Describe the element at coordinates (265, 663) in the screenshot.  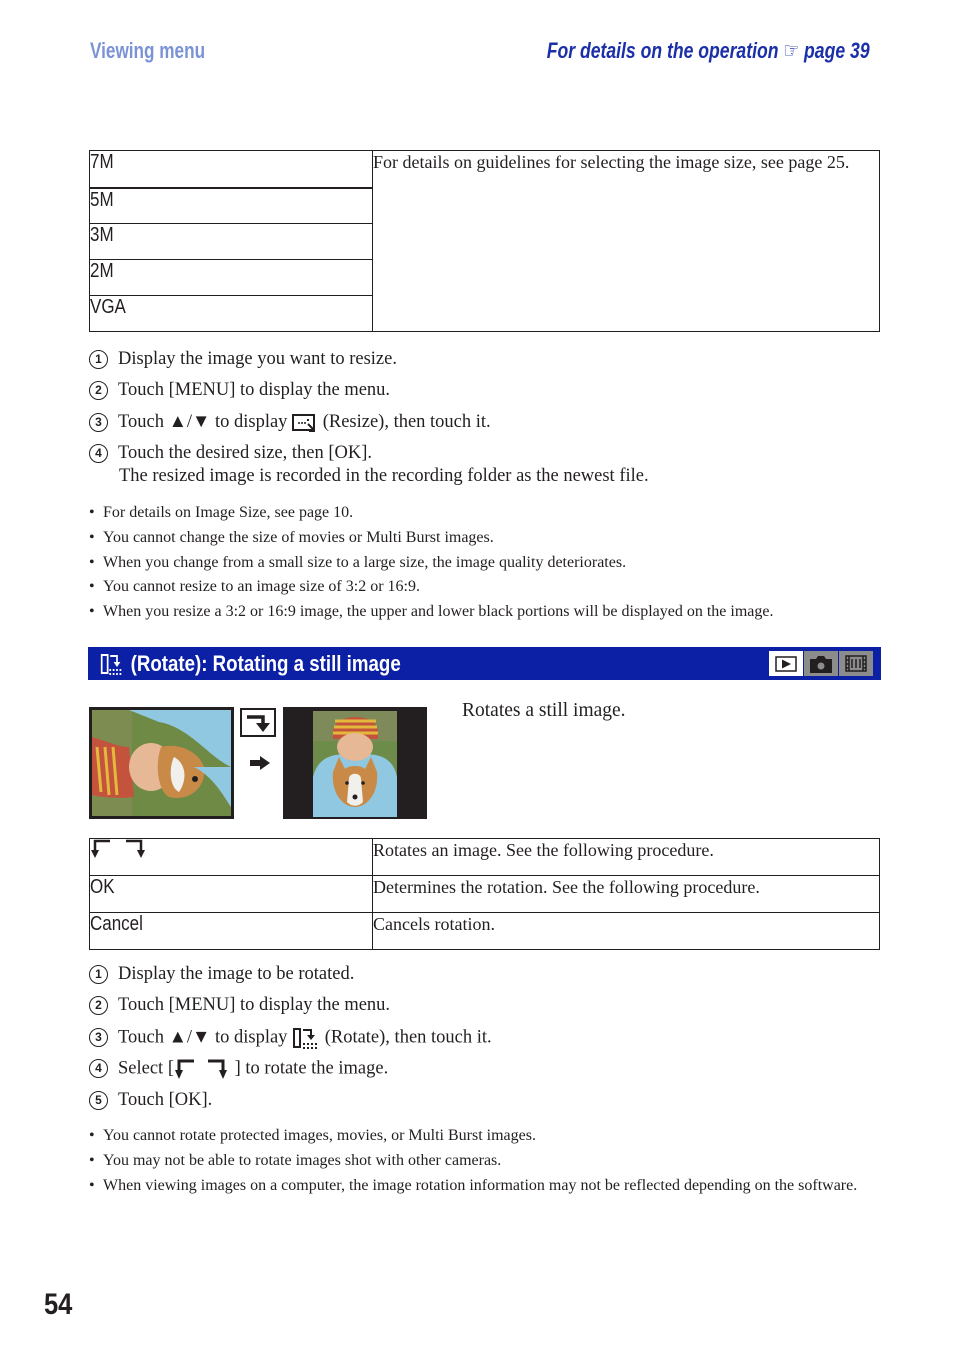
I see `section-title-text: (Rotate): Rotating a still image` at that location.